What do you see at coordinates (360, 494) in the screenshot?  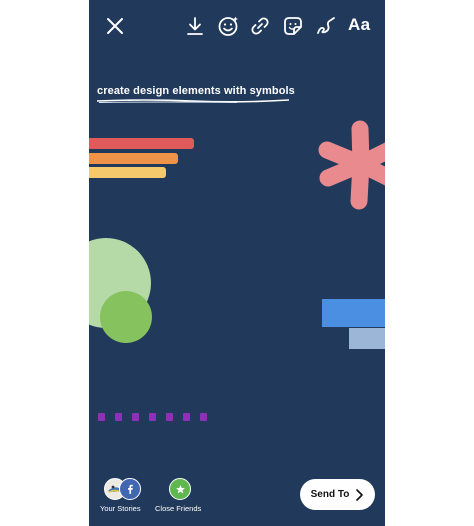 I see `chevron-right-icon` at bounding box center [360, 494].